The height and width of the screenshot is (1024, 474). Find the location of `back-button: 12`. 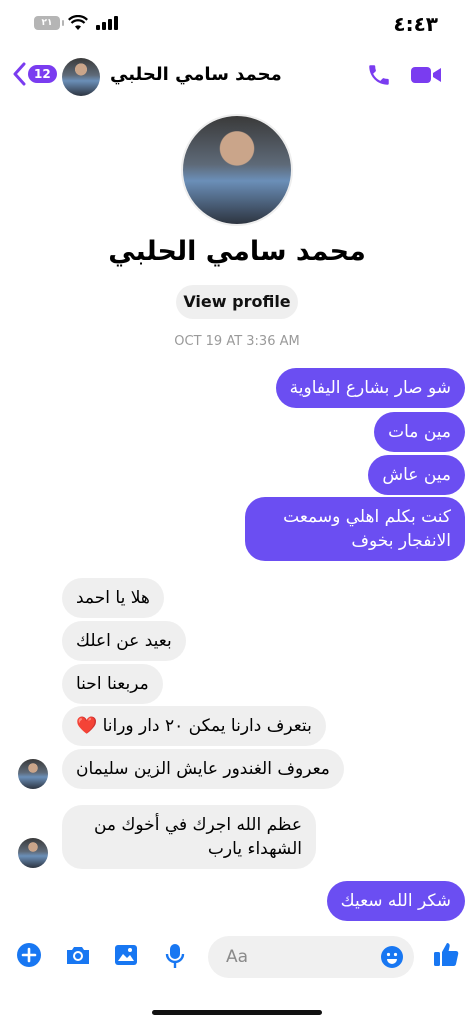

back-button: 12 is located at coordinates (34, 74).